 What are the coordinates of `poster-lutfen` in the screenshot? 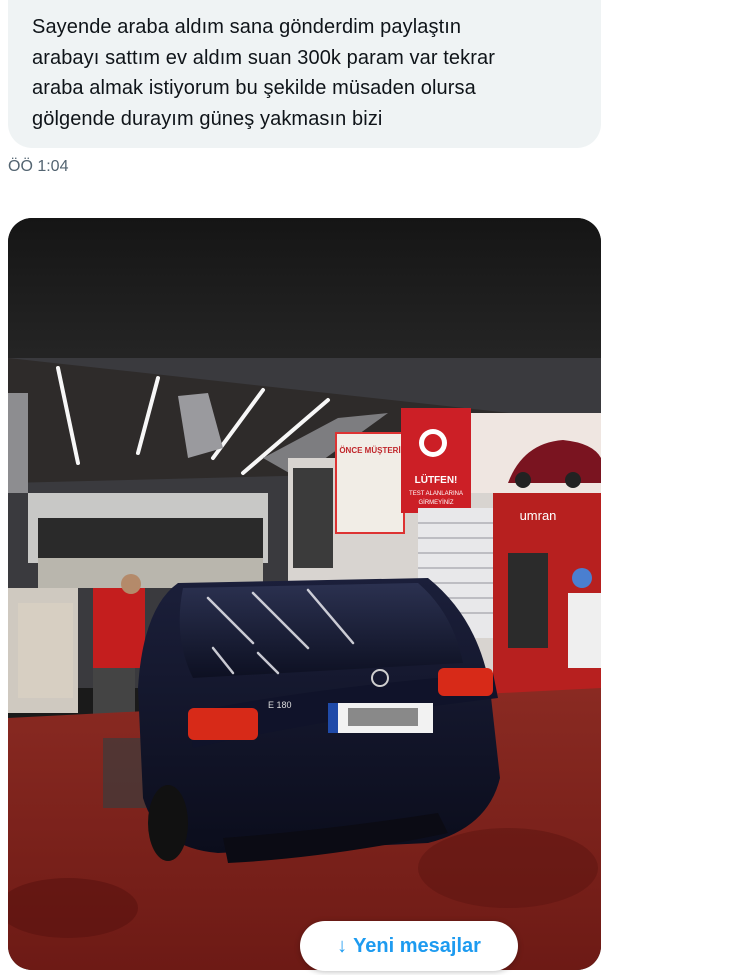 It's located at (436, 460).